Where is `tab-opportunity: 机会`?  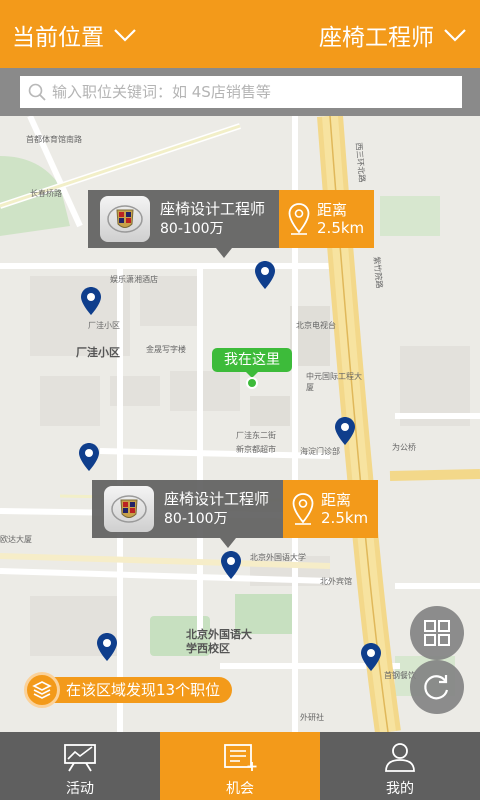
tab-opportunity: 机会 is located at coordinates (240, 766).